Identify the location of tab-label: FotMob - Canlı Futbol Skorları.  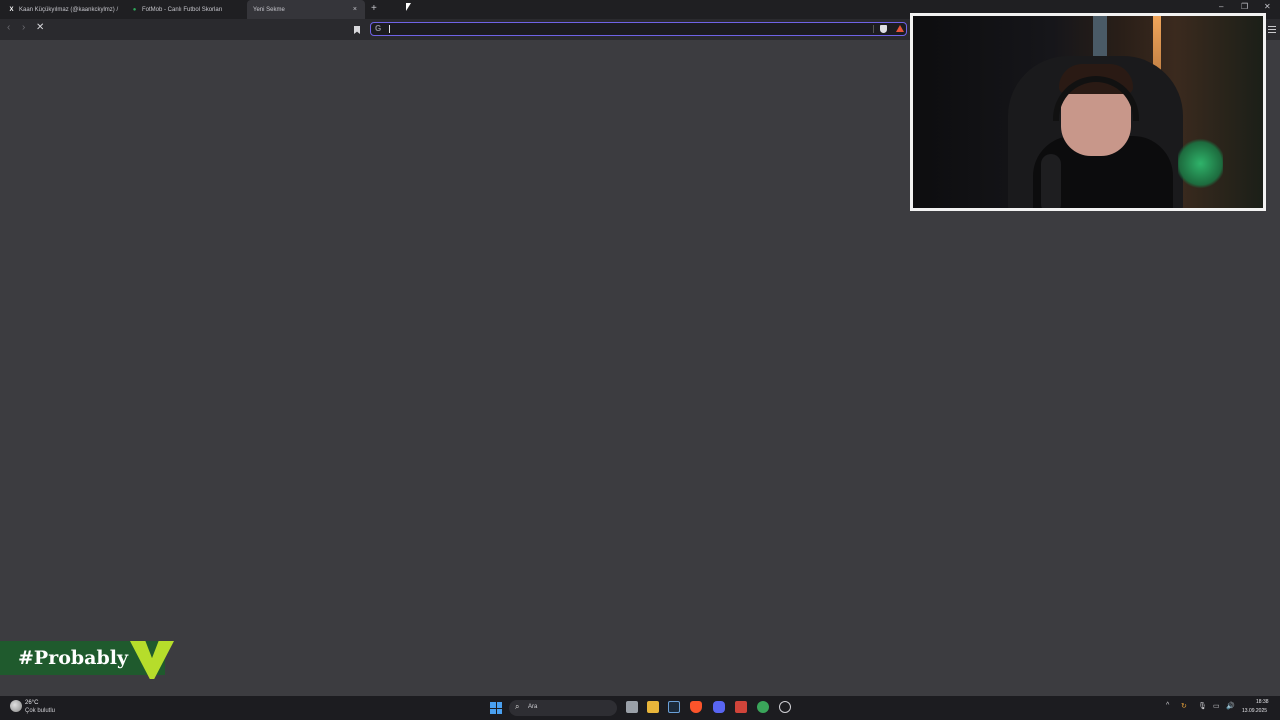
(182, 9).